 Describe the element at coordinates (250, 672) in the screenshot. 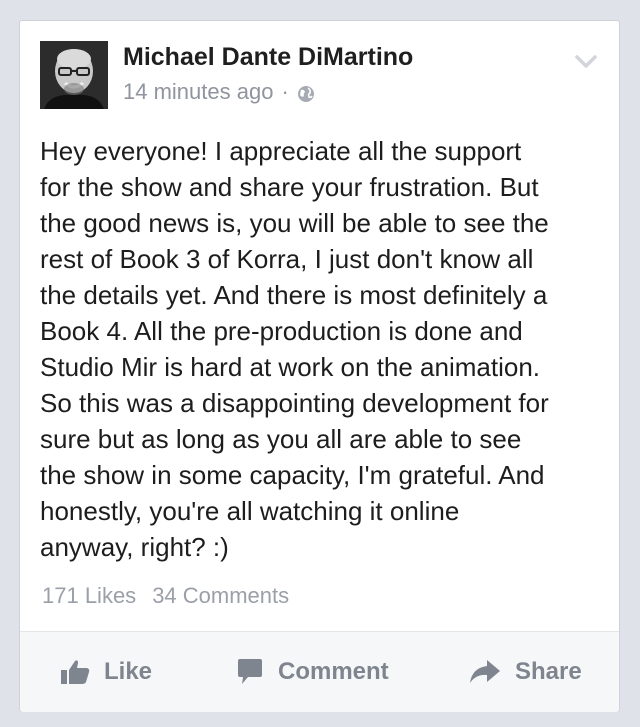

I see `speech-bubble-icon` at that location.